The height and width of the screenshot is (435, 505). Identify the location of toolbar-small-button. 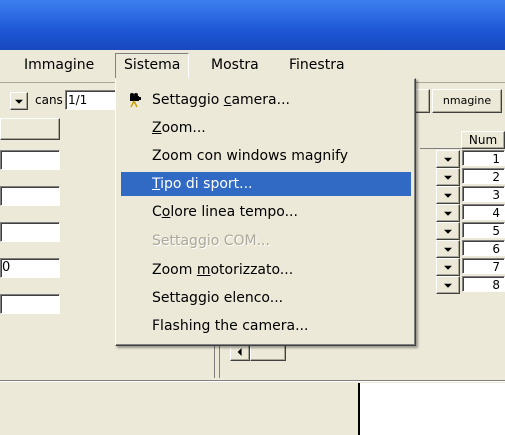
(422, 101).